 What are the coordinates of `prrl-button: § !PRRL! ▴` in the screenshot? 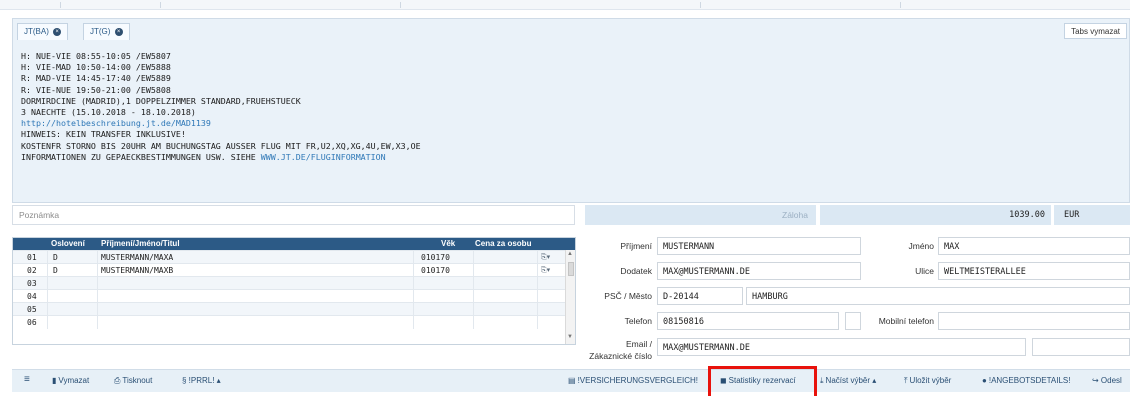 It's located at (201, 380).